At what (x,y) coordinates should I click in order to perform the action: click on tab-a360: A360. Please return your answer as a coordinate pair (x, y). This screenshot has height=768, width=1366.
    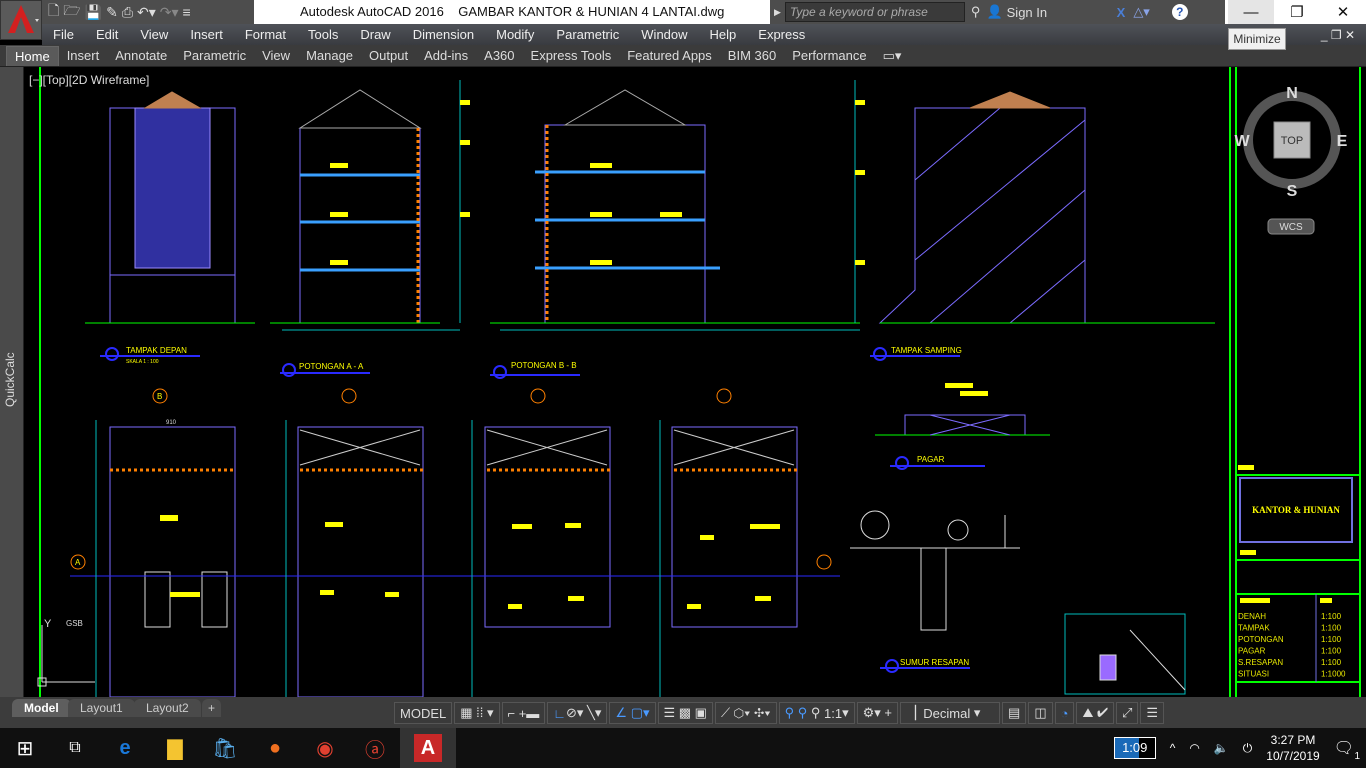
    Looking at the image, I should click on (499, 55).